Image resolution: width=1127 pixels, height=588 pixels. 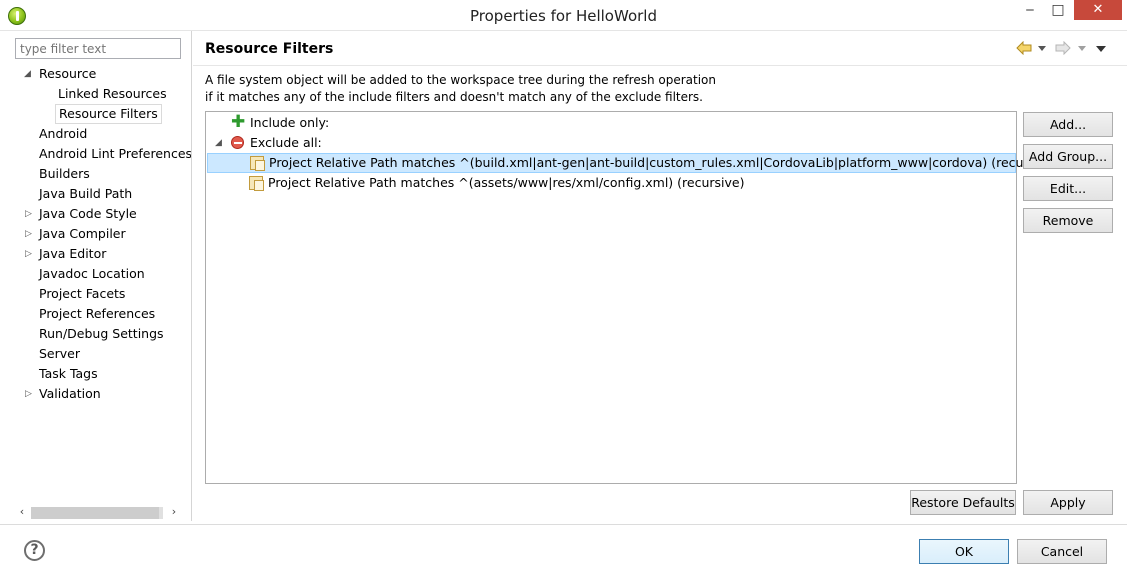 What do you see at coordinates (1068, 220) in the screenshot?
I see `remove-button: Remove` at bounding box center [1068, 220].